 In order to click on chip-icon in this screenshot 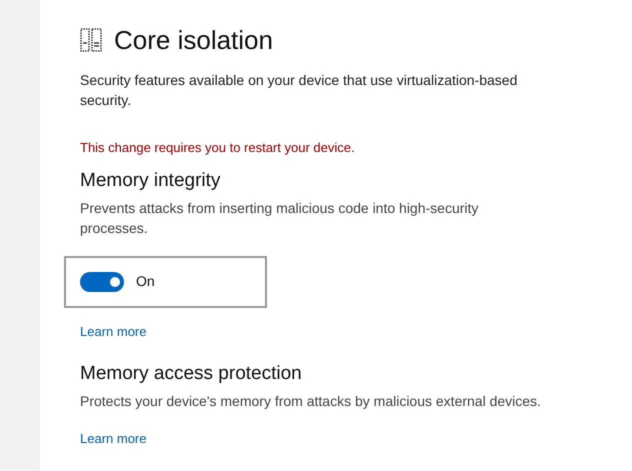, I will do `click(91, 40)`.